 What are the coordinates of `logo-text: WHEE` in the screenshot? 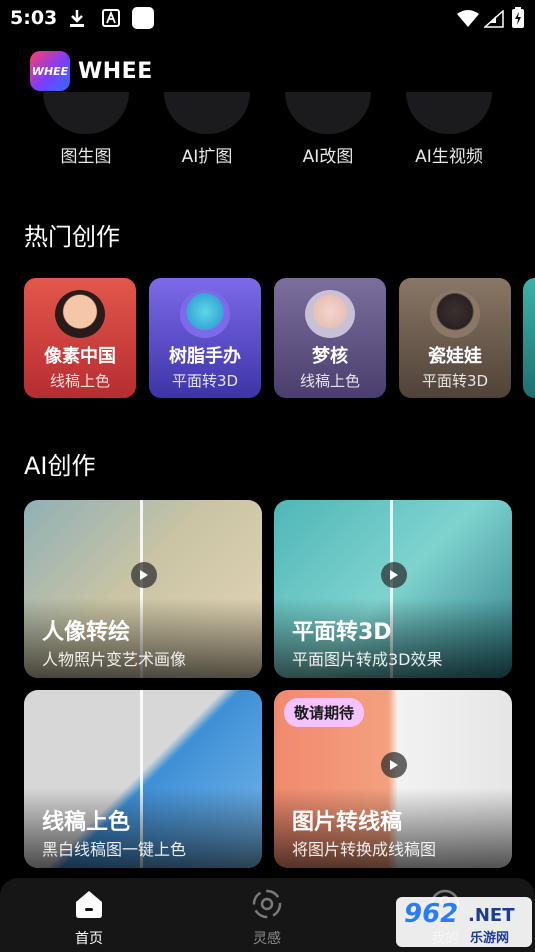 It's located at (115, 71).